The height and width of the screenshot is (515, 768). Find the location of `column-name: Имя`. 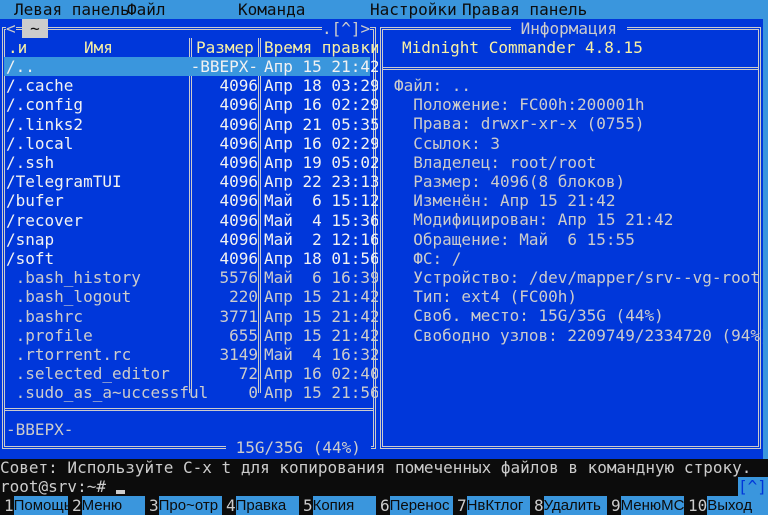

column-name: Имя is located at coordinates (98, 47).